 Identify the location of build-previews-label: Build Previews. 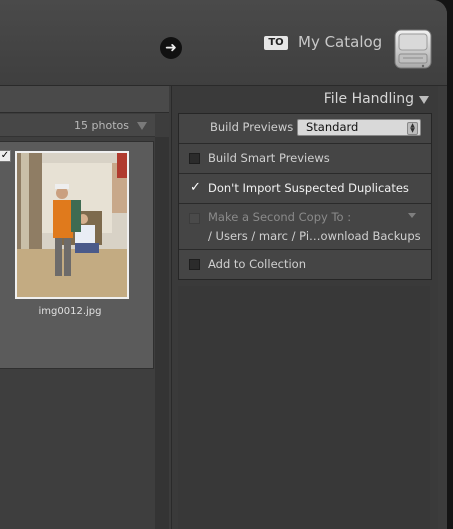
(252, 127).